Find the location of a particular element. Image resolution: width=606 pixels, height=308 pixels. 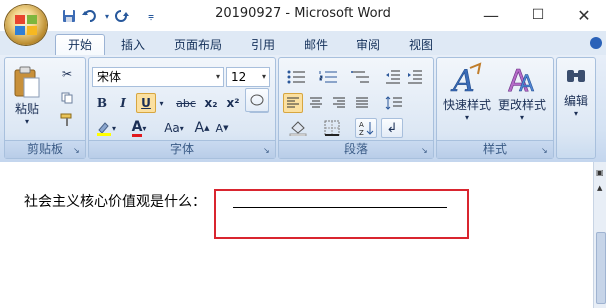

scroll-up-icon: ▲ is located at coordinates (600, 188).